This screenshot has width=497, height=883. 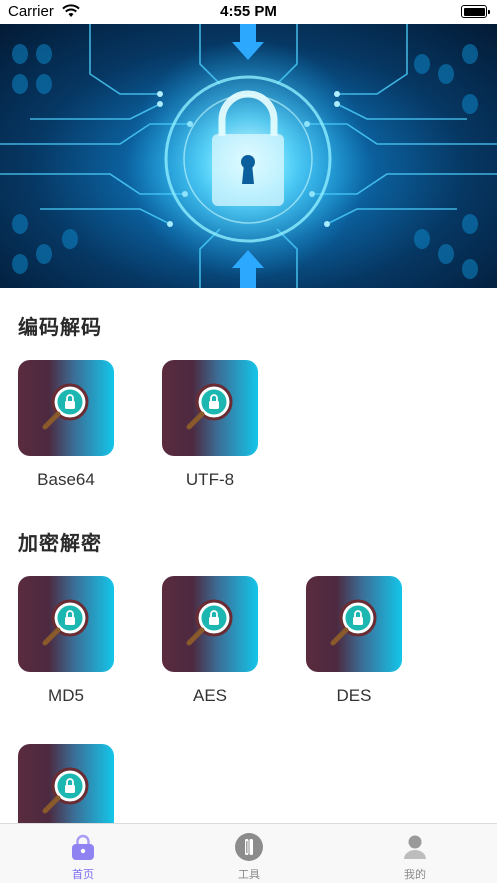 I want to click on tile-md5: MD5, so click(x=66, y=641).